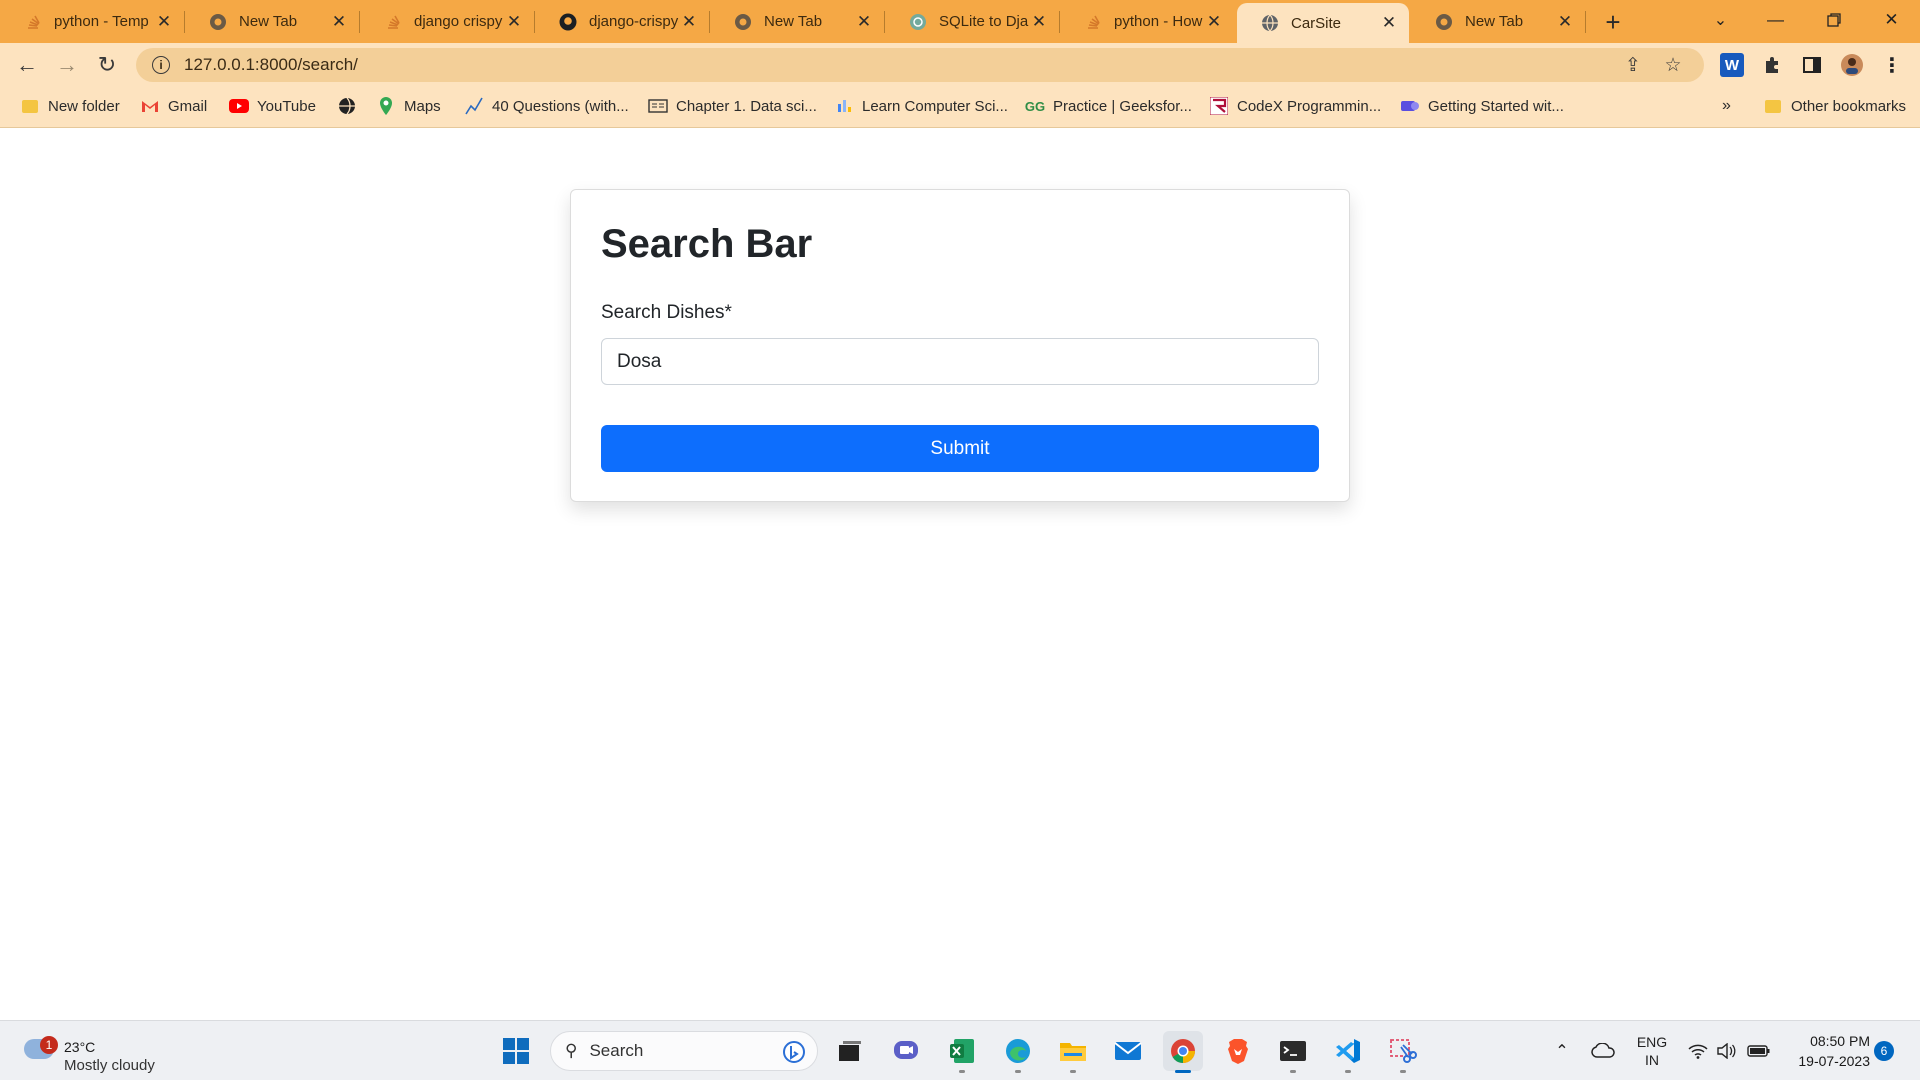 Image resolution: width=1920 pixels, height=1080 pixels. I want to click on site-info-icon: i, so click(161, 65).